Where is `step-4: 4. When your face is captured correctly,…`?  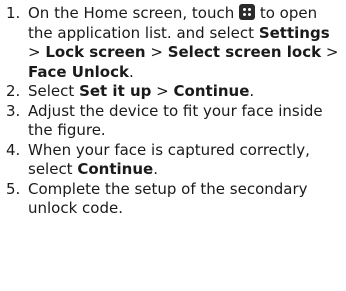
step-4: 4. When your face is captured correctly,… is located at coordinates (174, 160).